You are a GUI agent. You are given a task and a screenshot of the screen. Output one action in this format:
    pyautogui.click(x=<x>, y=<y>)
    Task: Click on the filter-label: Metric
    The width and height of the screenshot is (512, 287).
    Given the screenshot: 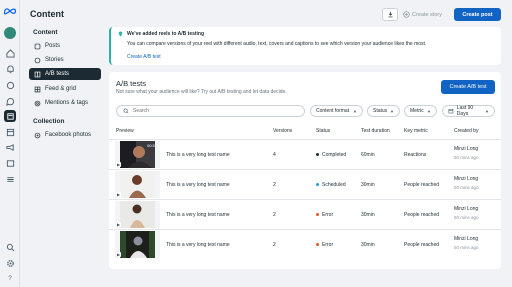 What is the action you would take?
    pyautogui.click(x=417, y=111)
    